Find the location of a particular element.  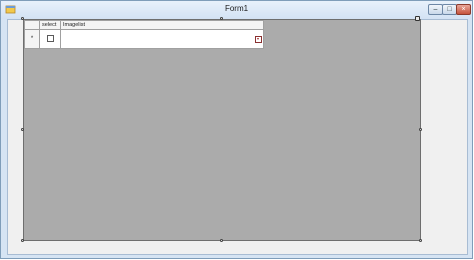

corner-header is located at coordinates (32, 25).